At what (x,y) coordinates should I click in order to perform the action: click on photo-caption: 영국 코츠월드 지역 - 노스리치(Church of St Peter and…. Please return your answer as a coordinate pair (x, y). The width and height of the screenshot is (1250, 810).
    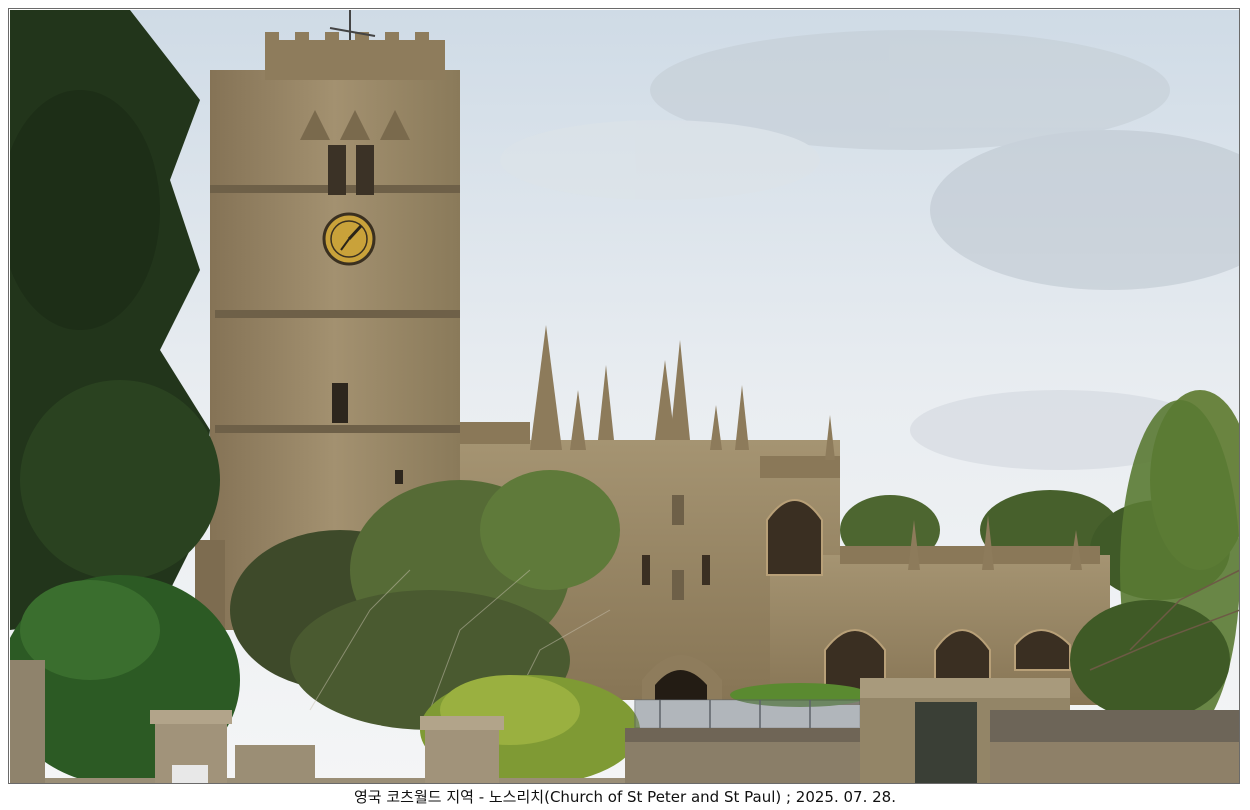
    Looking at the image, I should click on (625, 797).